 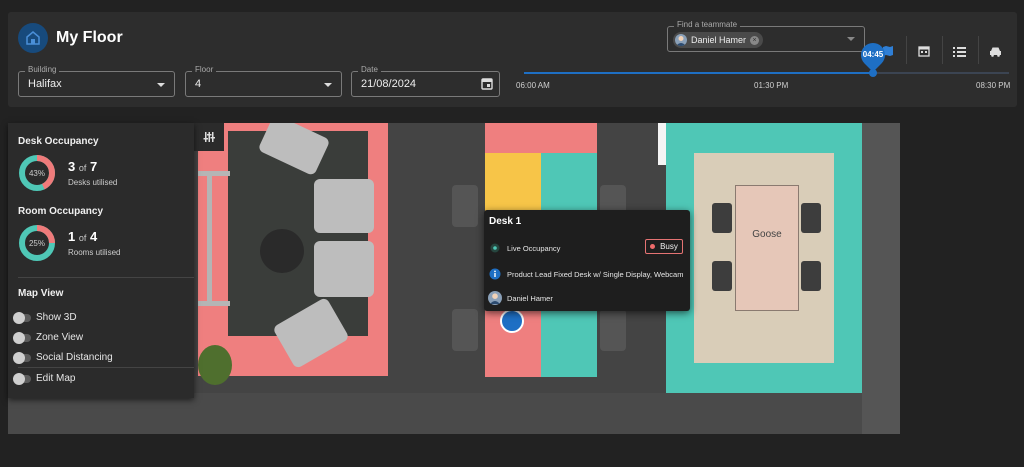 I want to click on timeline-current-time: 04:45, so click(x=873, y=54).